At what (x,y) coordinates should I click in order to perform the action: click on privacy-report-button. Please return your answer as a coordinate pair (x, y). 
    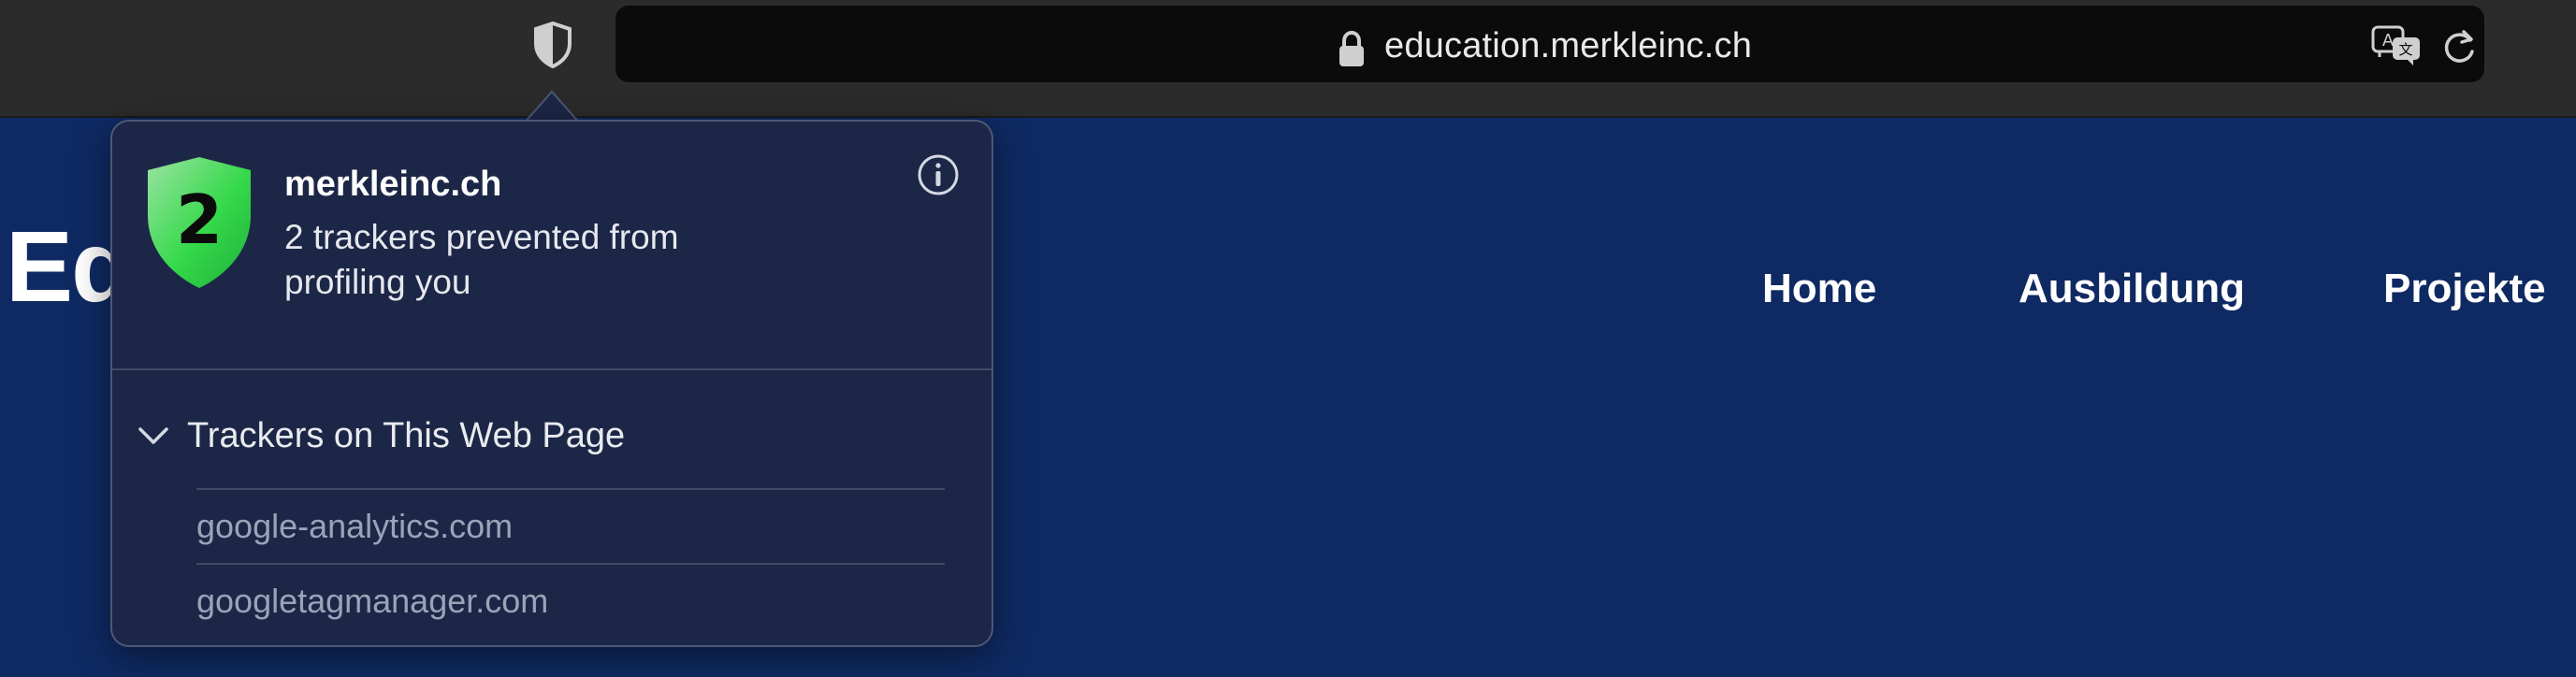
    Looking at the image, I should click on (552, 45).